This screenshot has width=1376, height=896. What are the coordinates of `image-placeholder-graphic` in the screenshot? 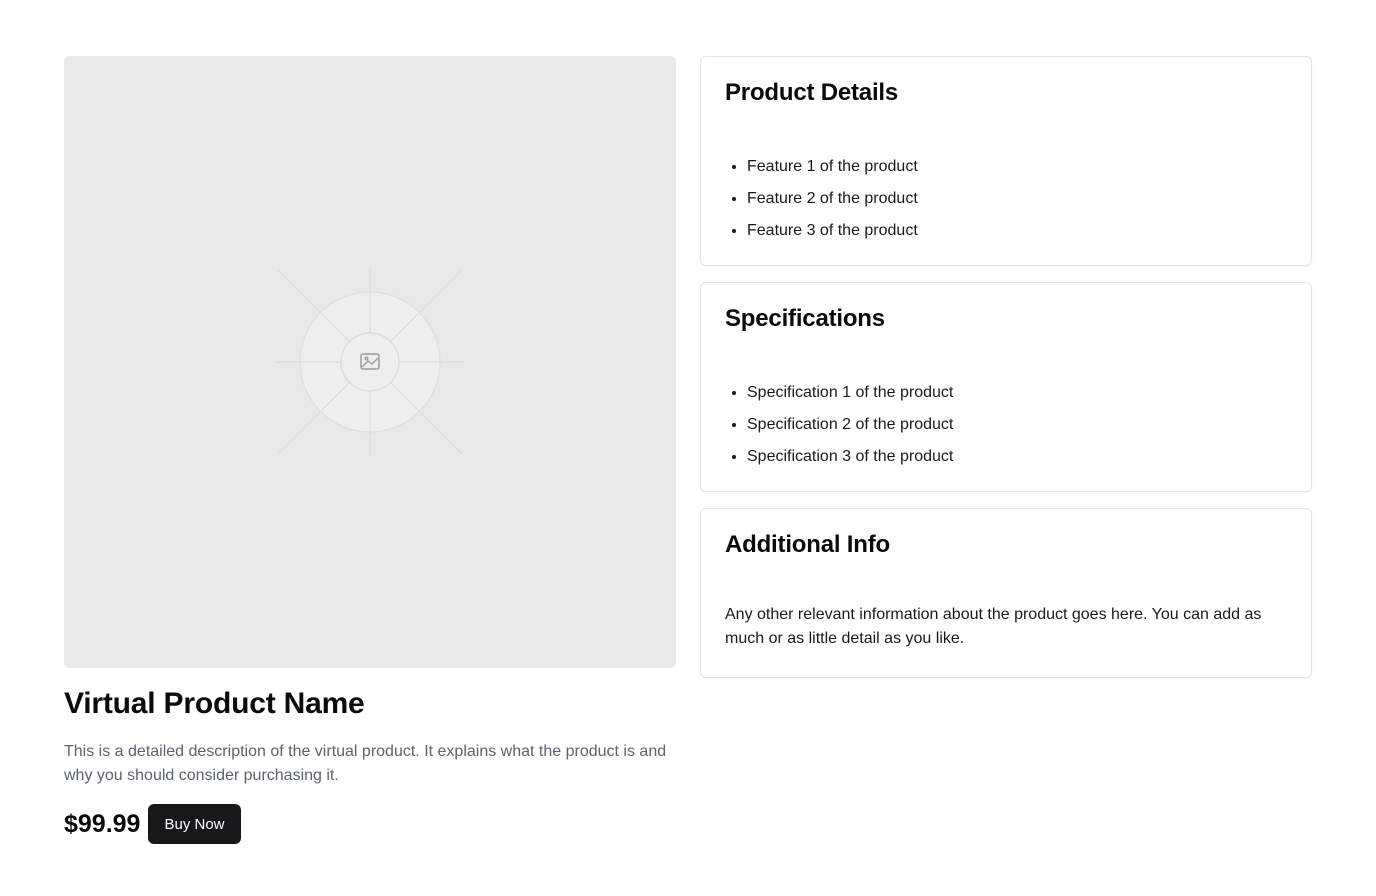 It's located at (370, 362).